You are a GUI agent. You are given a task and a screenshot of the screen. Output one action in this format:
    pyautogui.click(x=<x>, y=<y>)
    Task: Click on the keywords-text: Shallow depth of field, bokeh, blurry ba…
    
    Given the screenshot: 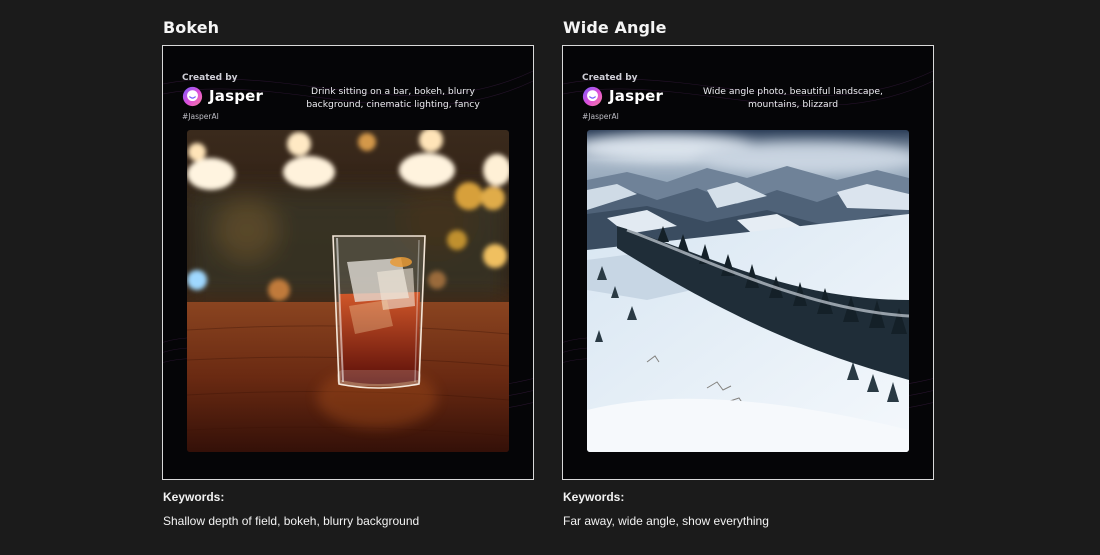 What is the action you would take?
    pyautogui.click(x=291, y=521)
    